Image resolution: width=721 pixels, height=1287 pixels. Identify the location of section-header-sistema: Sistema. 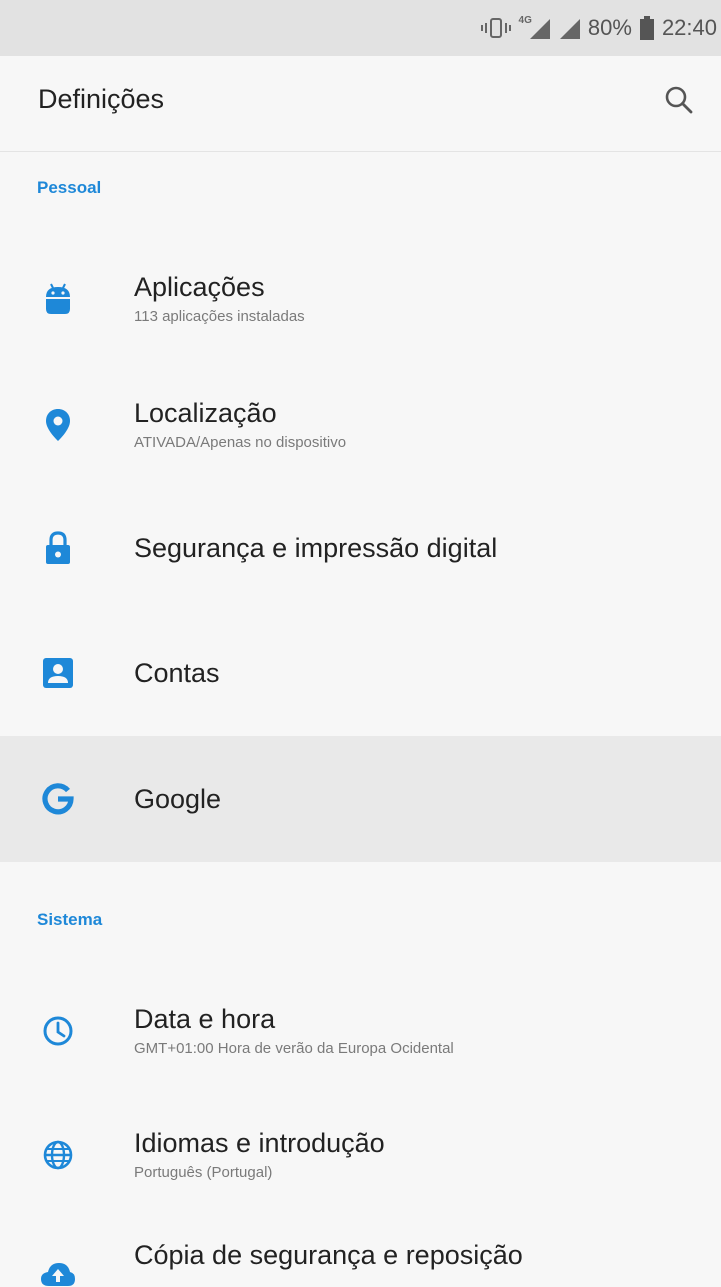
(70, 919).